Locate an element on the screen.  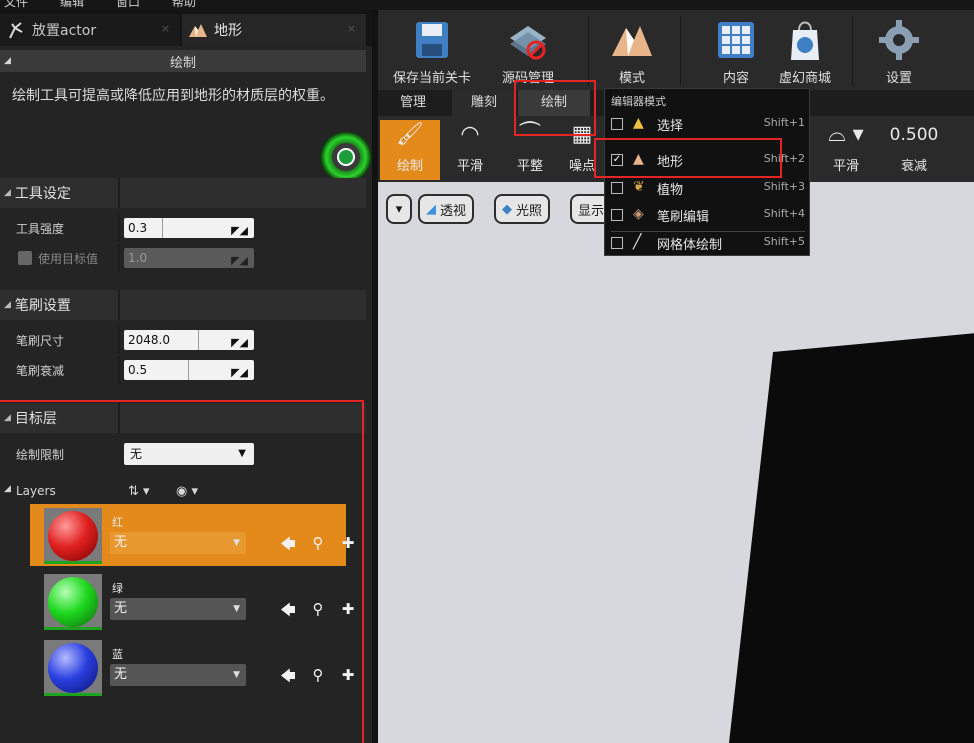
brush-settings-header: ◢ 笔刷设置 is located at coordinates (183, 305).